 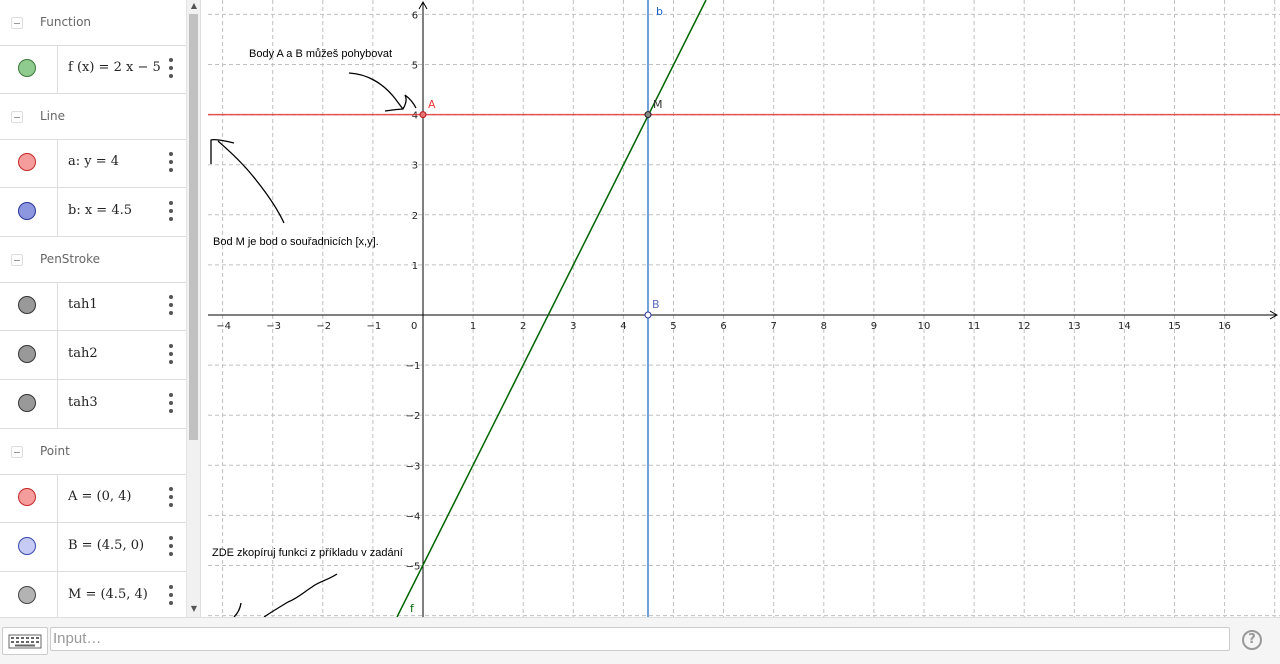 I want to click on algebra-item-tah2: tah2, so click(x=93, y=355).